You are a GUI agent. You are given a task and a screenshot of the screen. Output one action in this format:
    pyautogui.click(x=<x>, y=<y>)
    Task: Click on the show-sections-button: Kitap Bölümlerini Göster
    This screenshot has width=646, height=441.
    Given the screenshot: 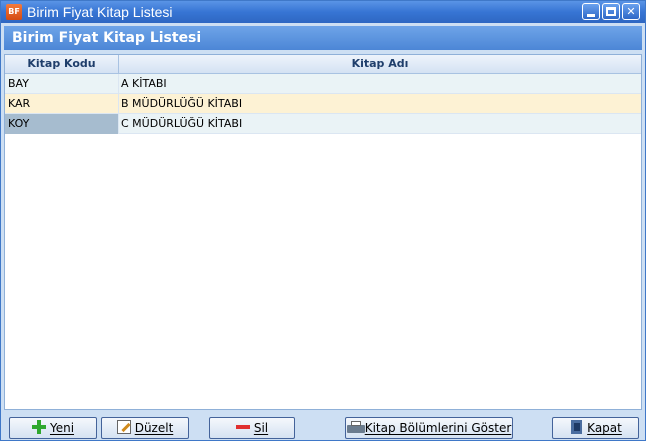 What is the action you would take?
    pyautogui.click(x=429, y=428)
    